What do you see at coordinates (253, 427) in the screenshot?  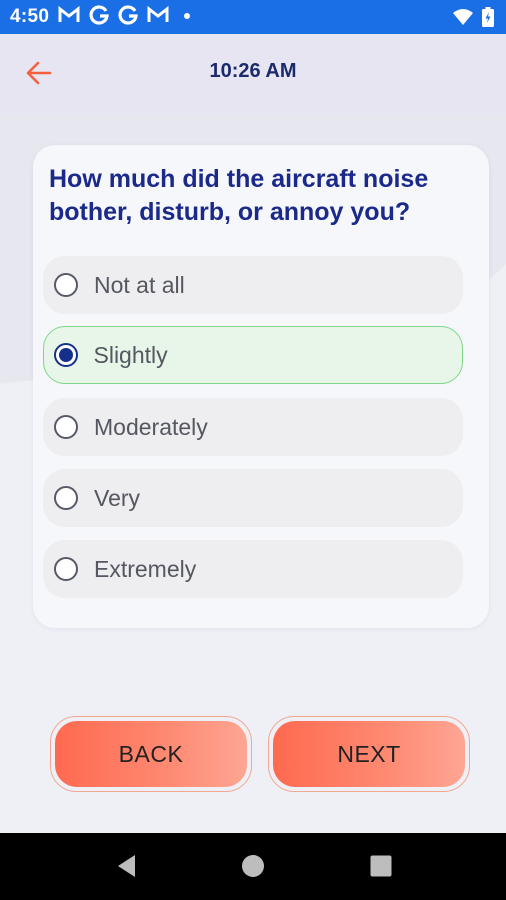 I see `option-moderately: Moderately` at bounding box center [253, 427].